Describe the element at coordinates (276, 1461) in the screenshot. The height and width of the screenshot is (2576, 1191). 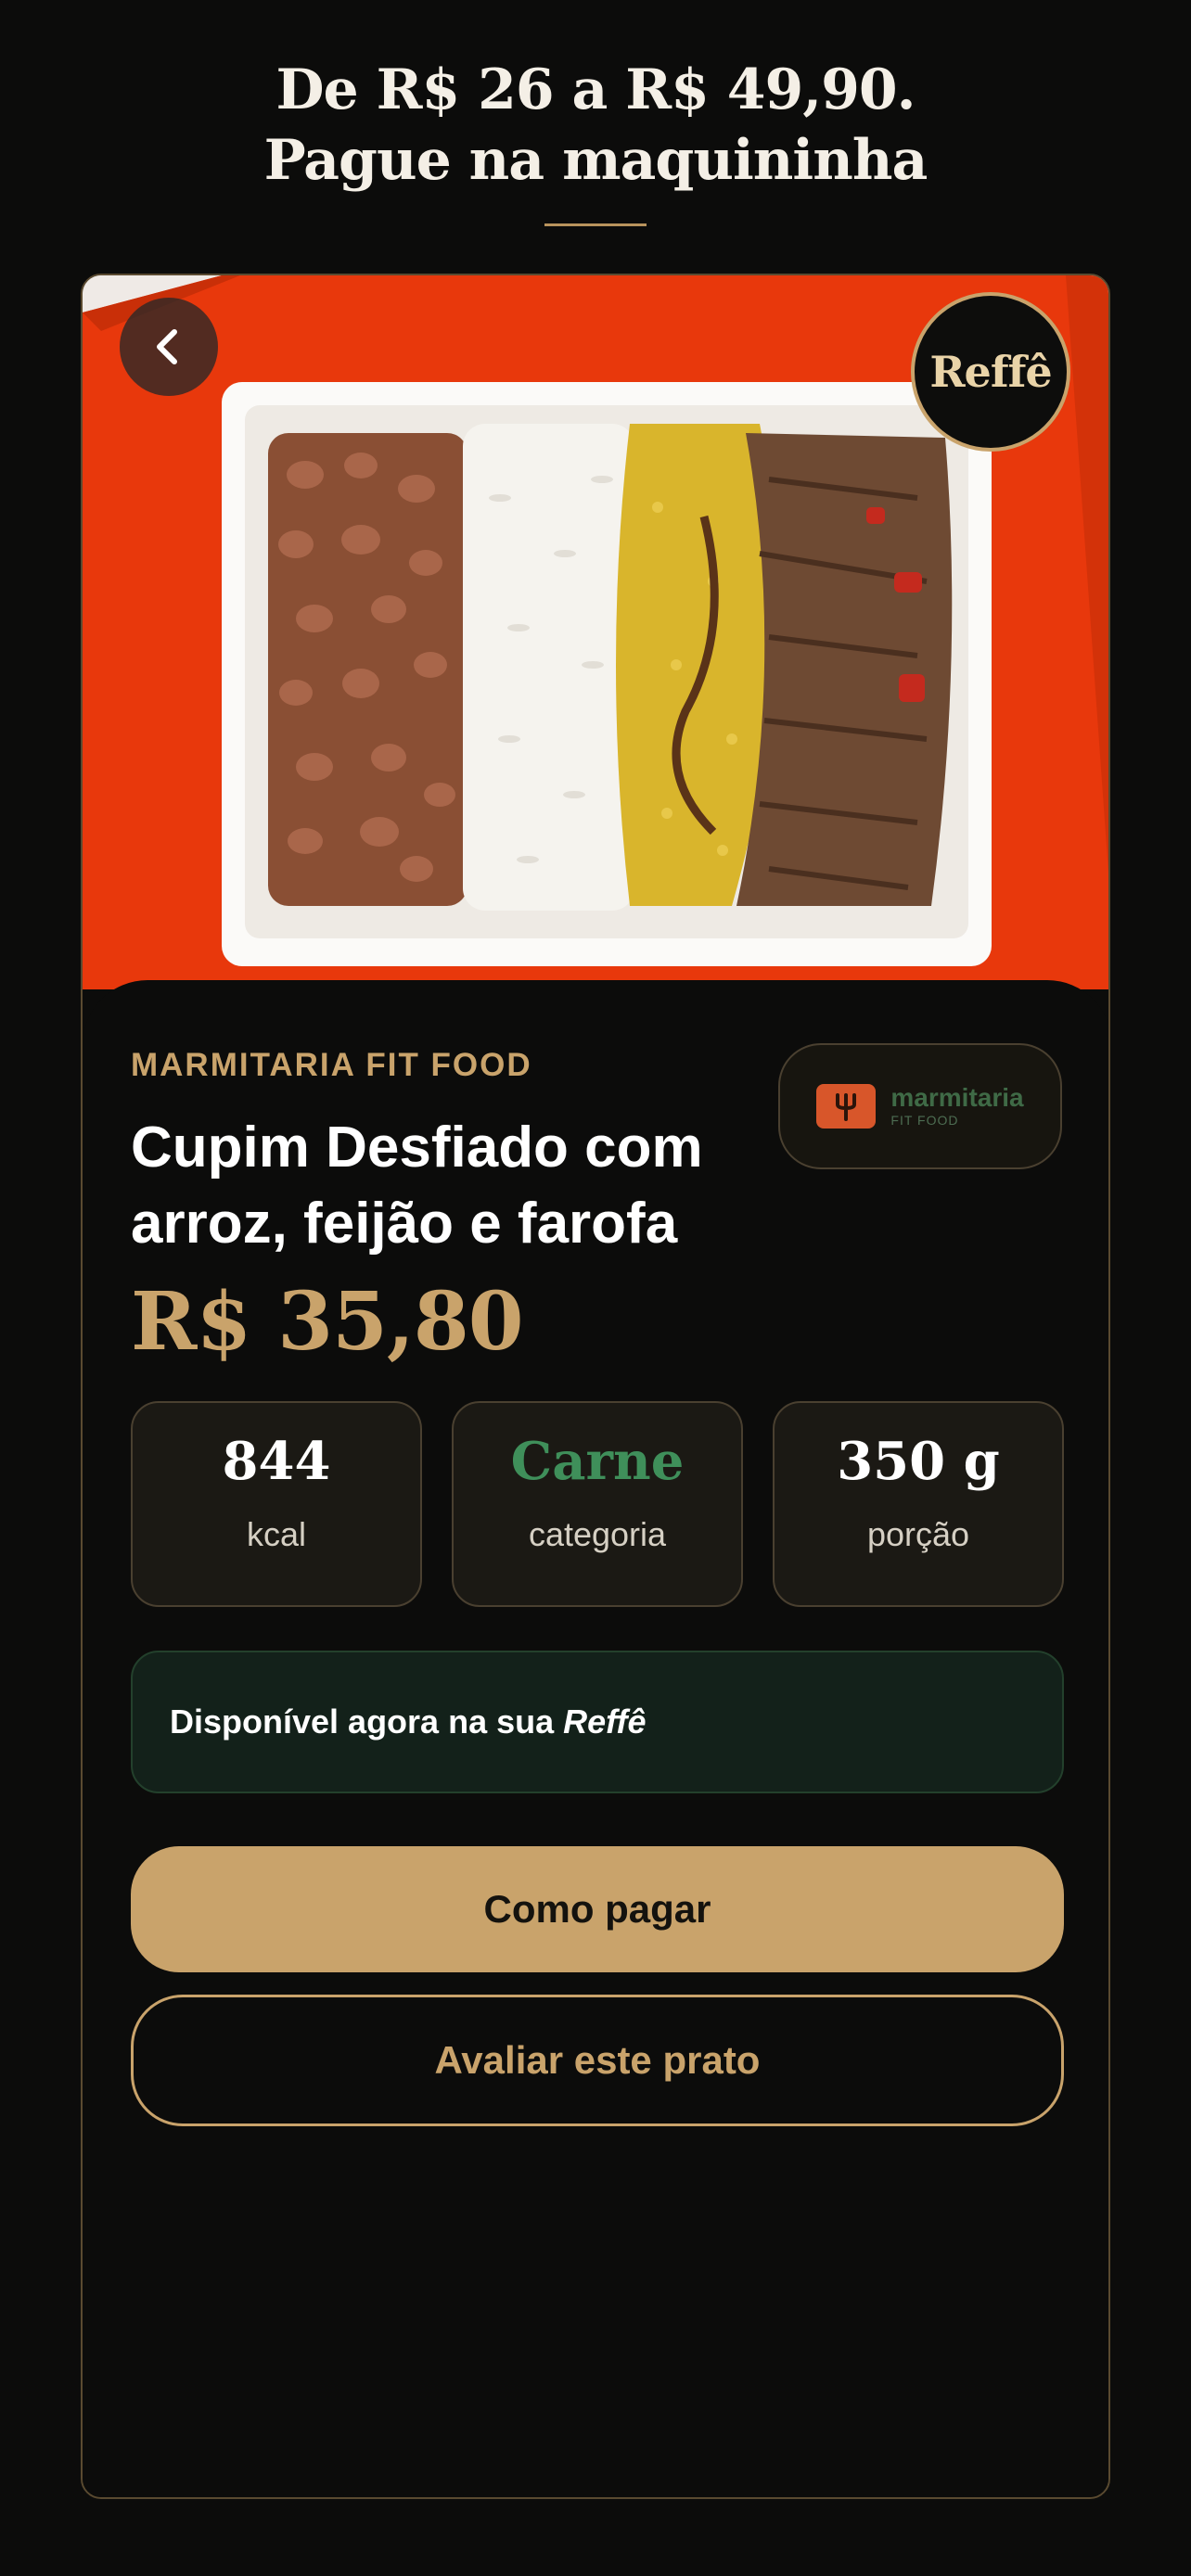
I see `stat-value: 844` at that location.